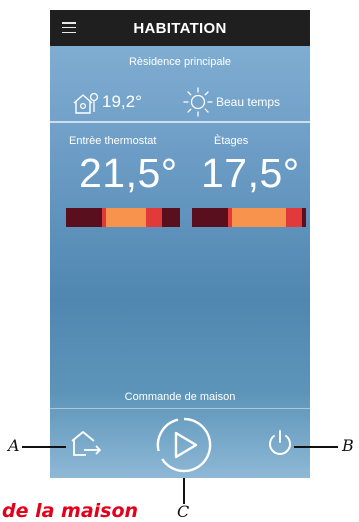 The height and width of the screenshot is (522, 359). I want to click on residence-name: Rèsidence principale, so click(180, 62).